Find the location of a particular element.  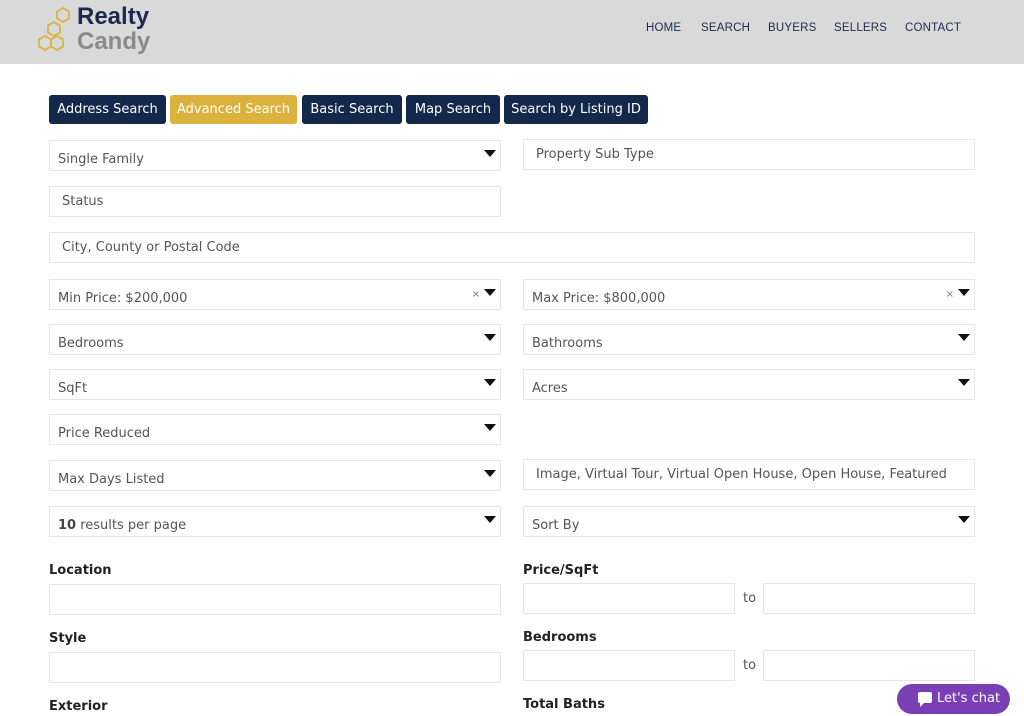

property-type-value: Single Family is located at coordinates (101, 159).